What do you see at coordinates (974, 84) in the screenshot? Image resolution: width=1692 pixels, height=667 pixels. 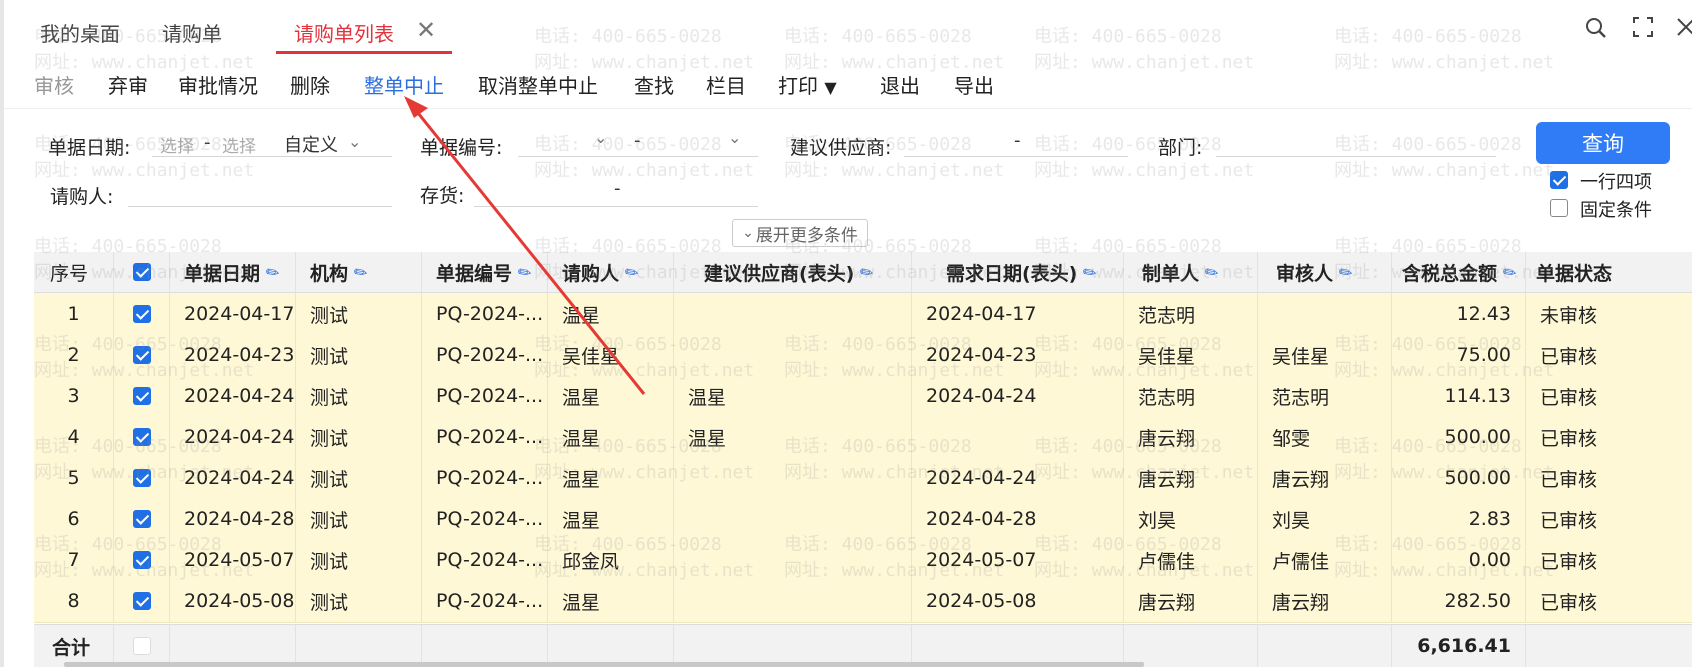 I see `export-button: 导出` at bounding box center [974, 84].